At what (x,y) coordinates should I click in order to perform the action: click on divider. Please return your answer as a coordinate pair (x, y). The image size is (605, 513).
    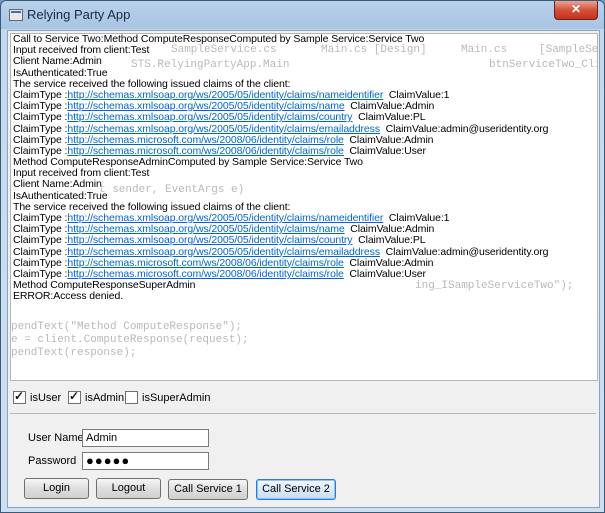
    Looking at the image, I should click on (303, 413).